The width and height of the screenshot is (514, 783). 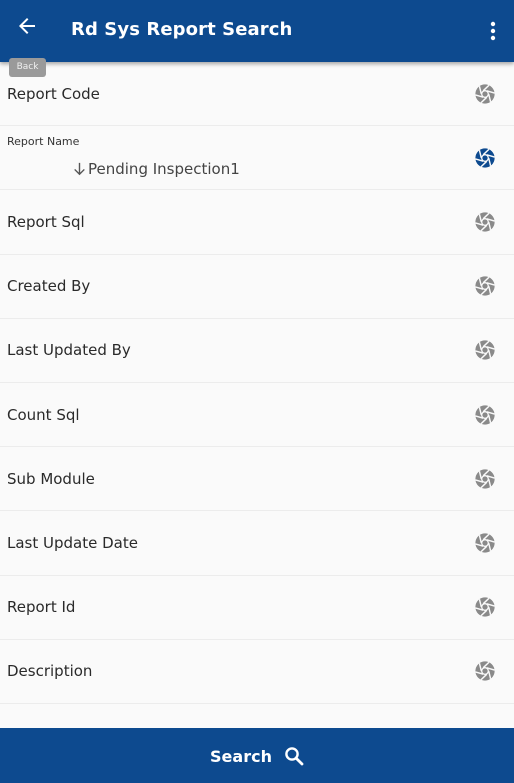 What do you see at coordinates (294, 755) in the screenshot?
I see `search-icon` at bounding box center [294, 755].